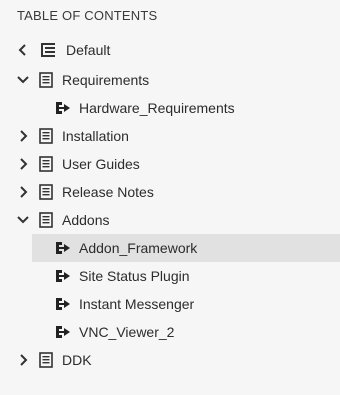 This screenshot has height=395, width=340. Describe the element at coordinates (170, 220) in the screenshot. I see `toc-item-addons: Addons` at that location.